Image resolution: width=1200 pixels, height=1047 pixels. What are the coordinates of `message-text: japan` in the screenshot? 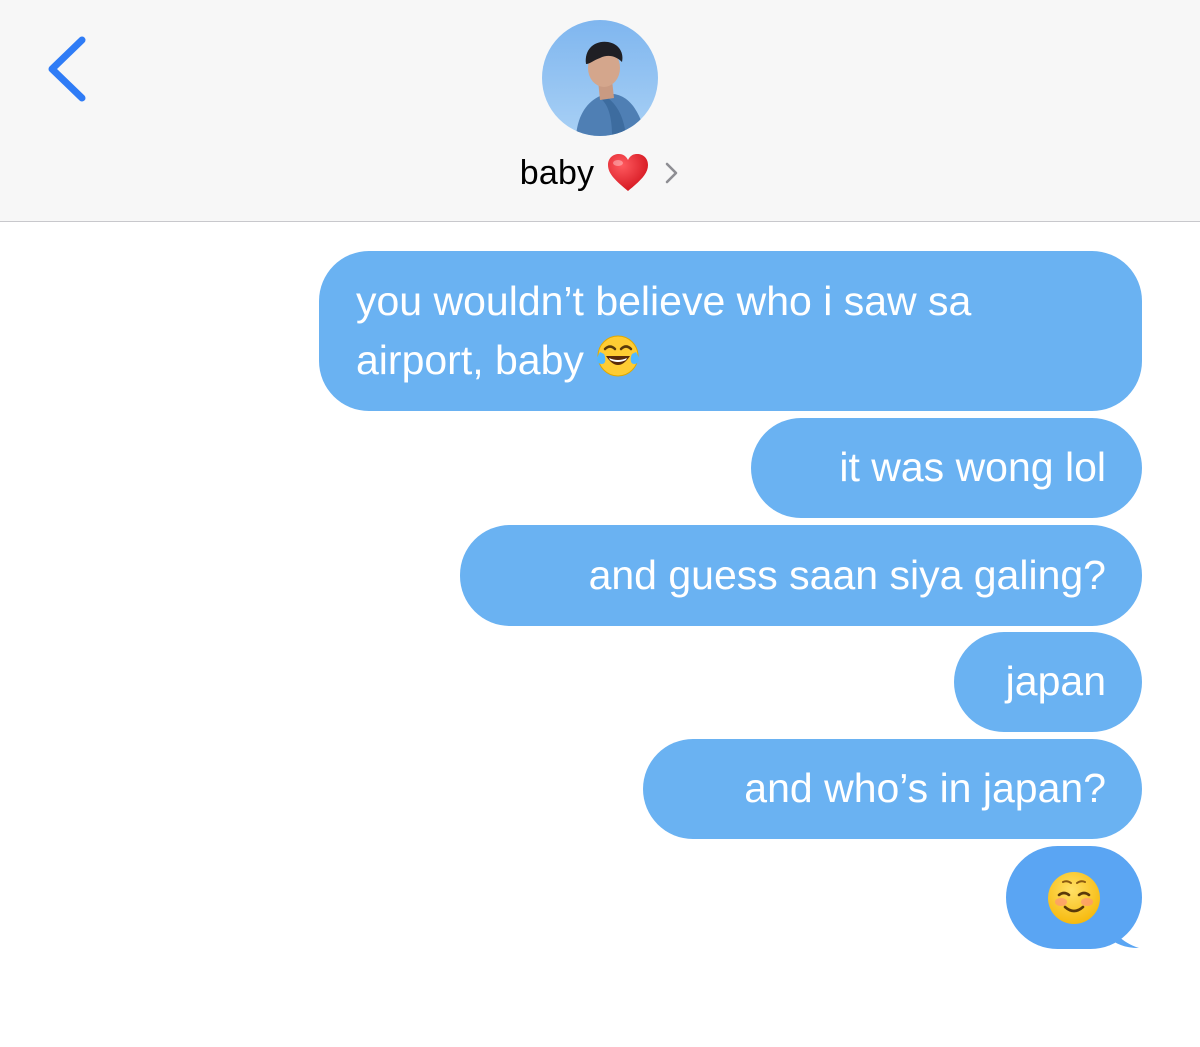 It's located at (1055, 681).